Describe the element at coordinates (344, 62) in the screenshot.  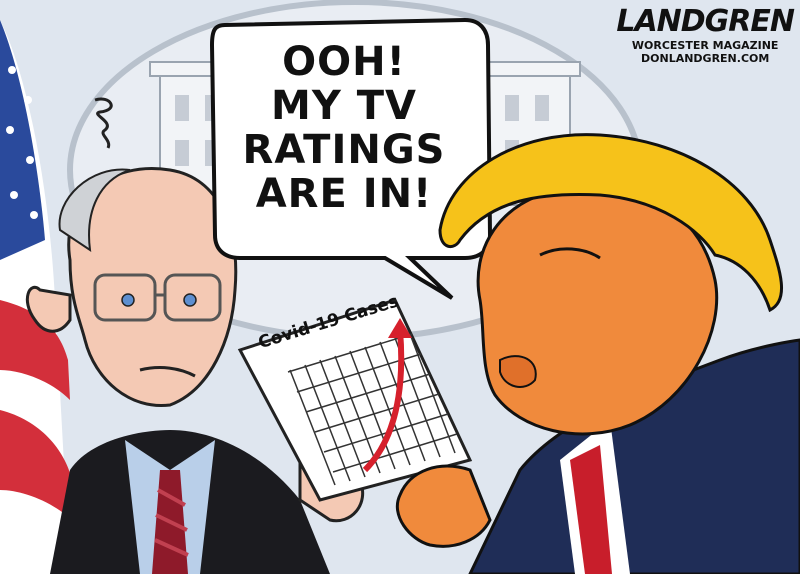
I see `speech-line: OOH!` at that location.